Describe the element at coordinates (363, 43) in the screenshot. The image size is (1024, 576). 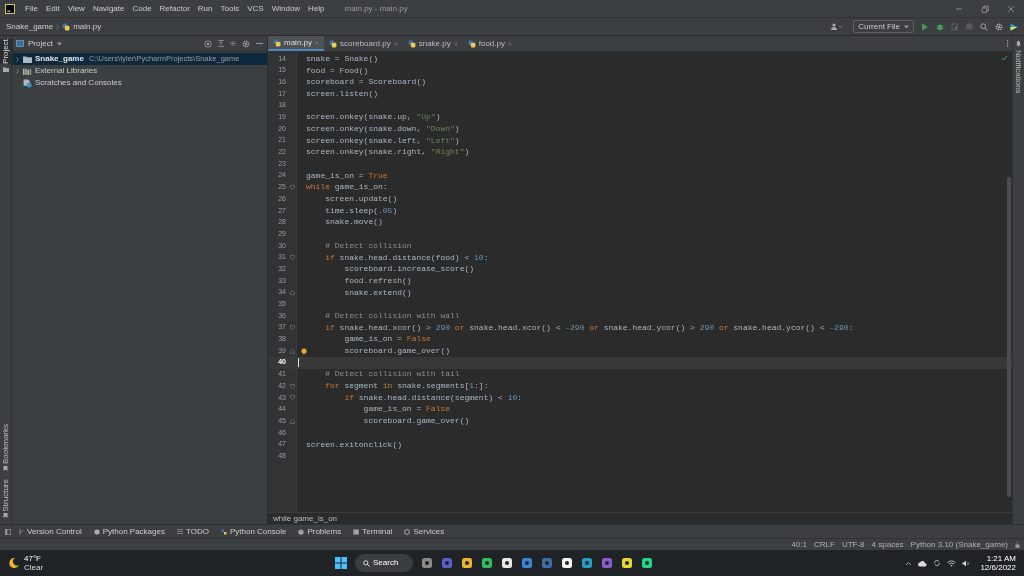
I see `editor-tab: scoreboard.py` at that location.